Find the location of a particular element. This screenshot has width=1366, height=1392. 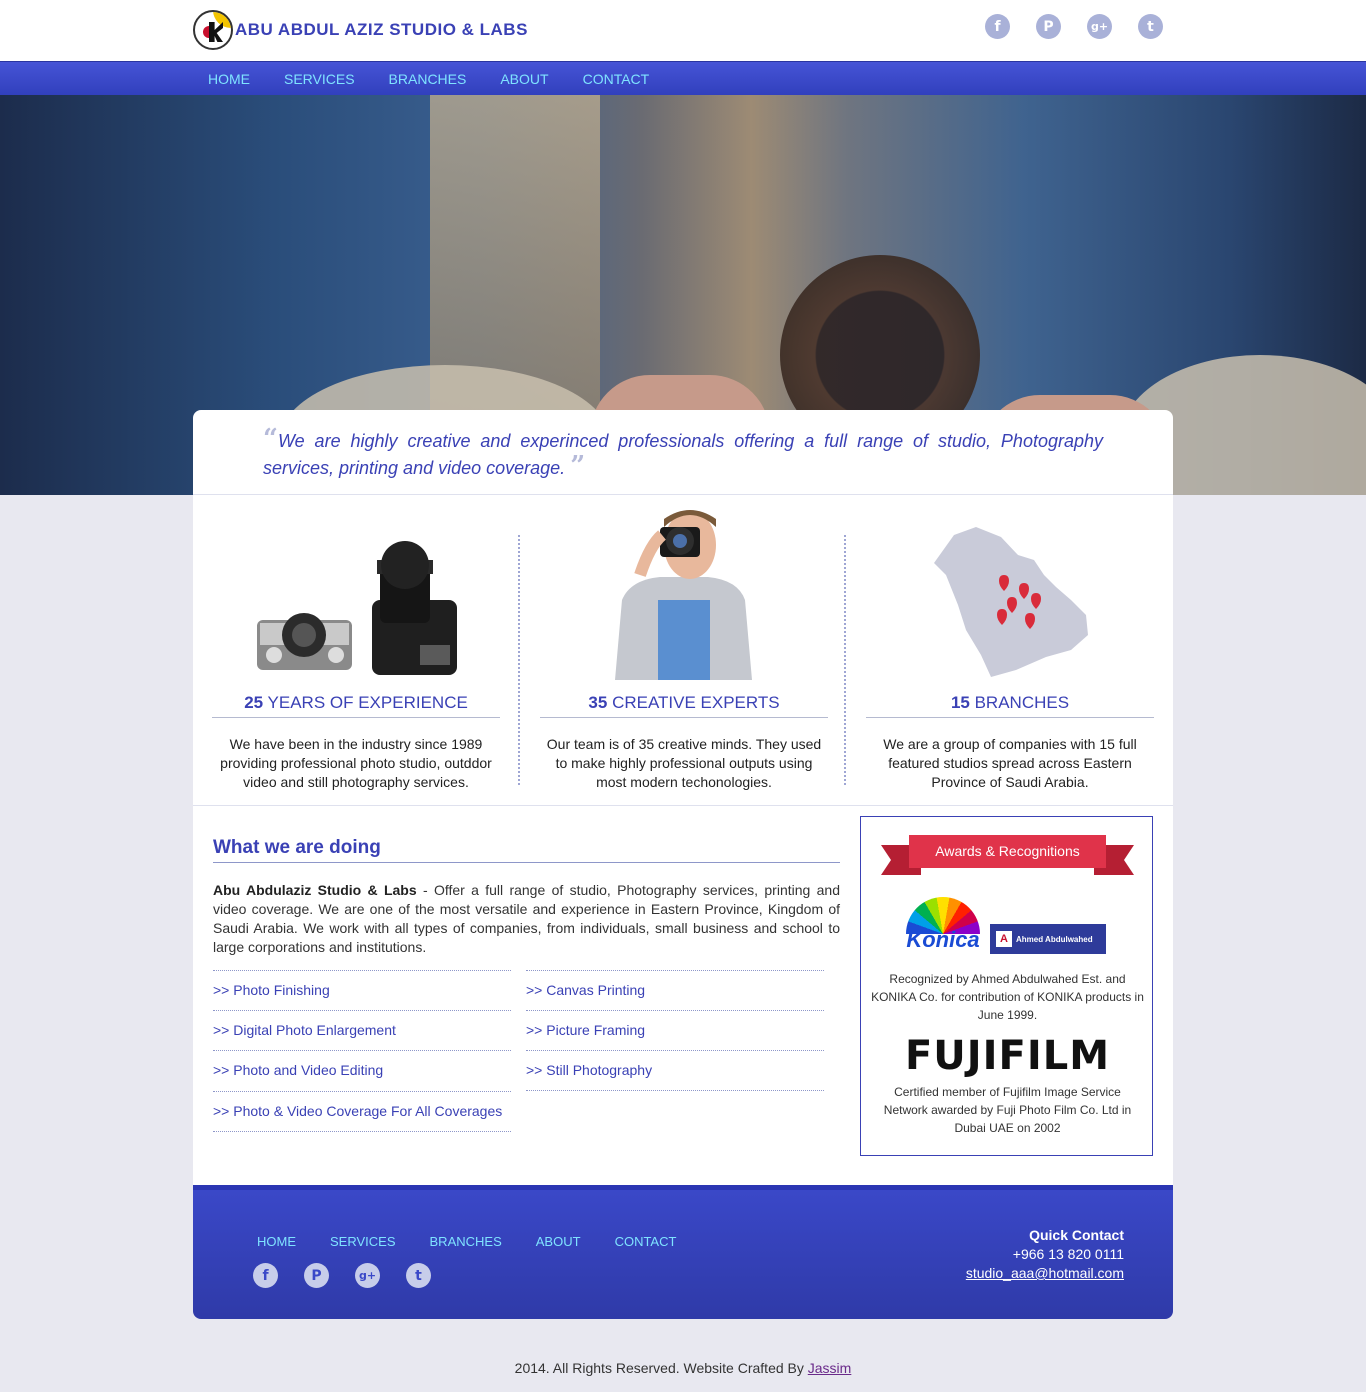

about-heading: What we are doing is located at coordinates (526, 850).